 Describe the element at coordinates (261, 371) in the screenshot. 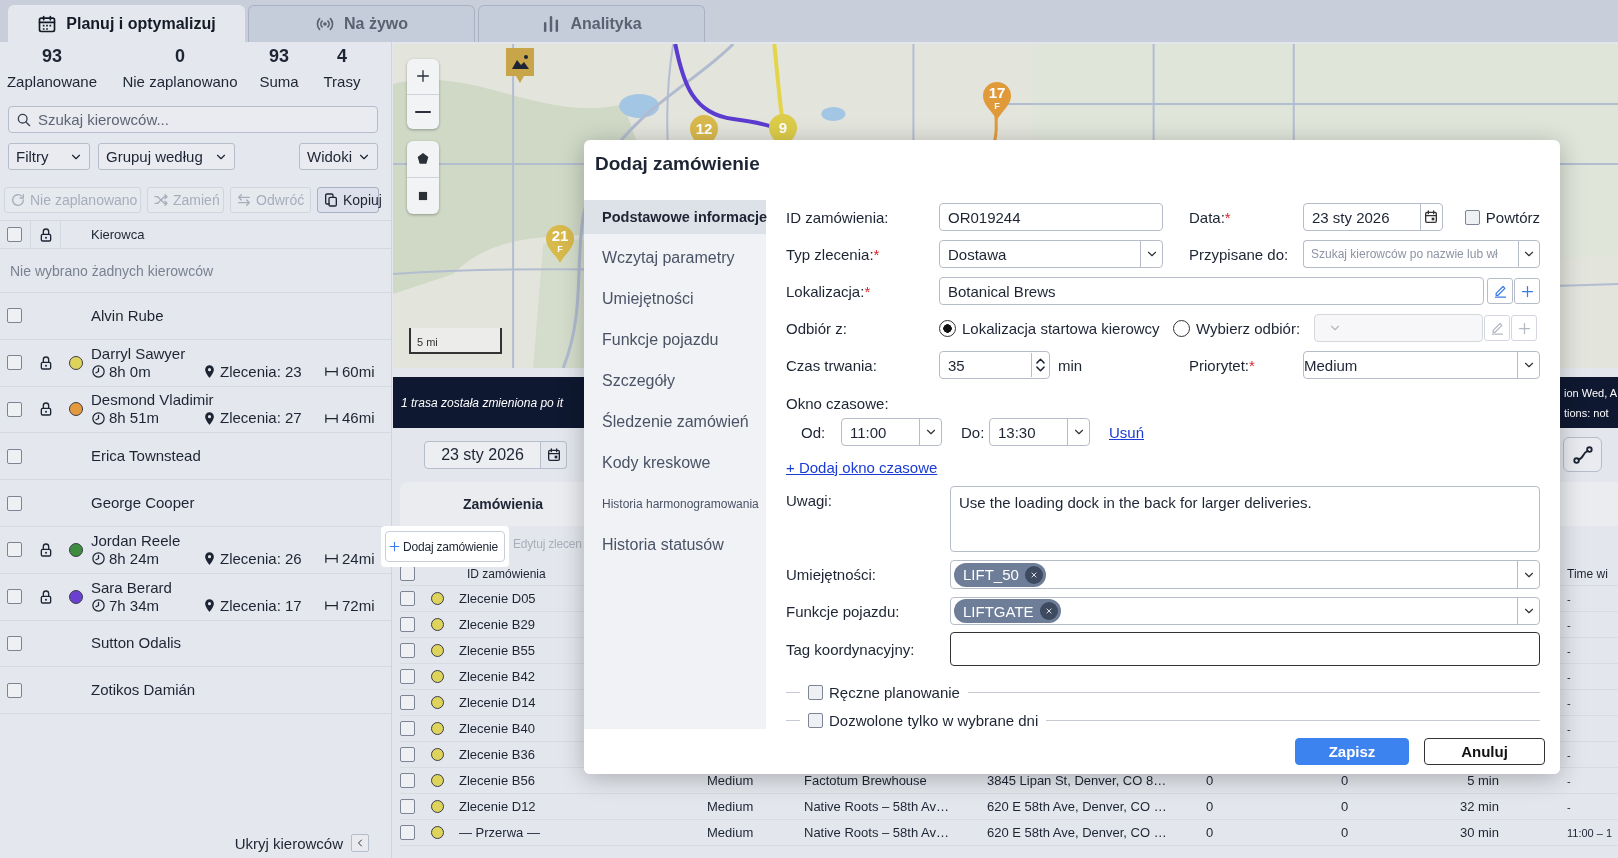

I see `order-count: Zlecenia: 23` at that location.